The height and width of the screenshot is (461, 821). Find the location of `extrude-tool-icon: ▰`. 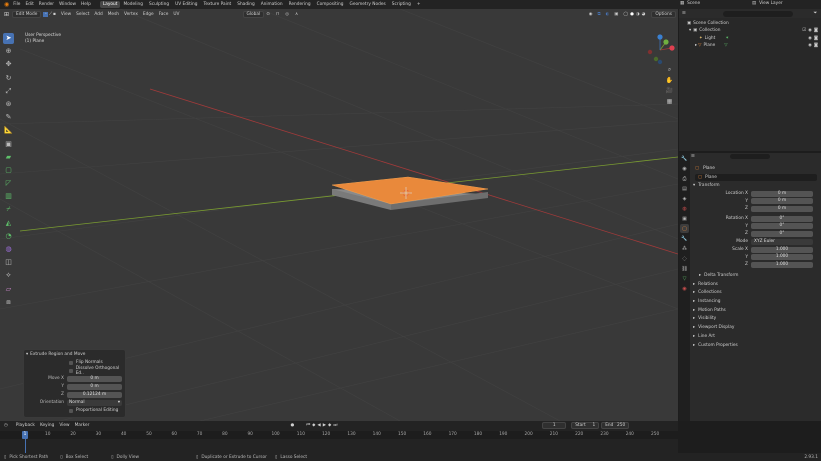

extrude-tool-icon: ▰ is located at coordinates (8, 157).